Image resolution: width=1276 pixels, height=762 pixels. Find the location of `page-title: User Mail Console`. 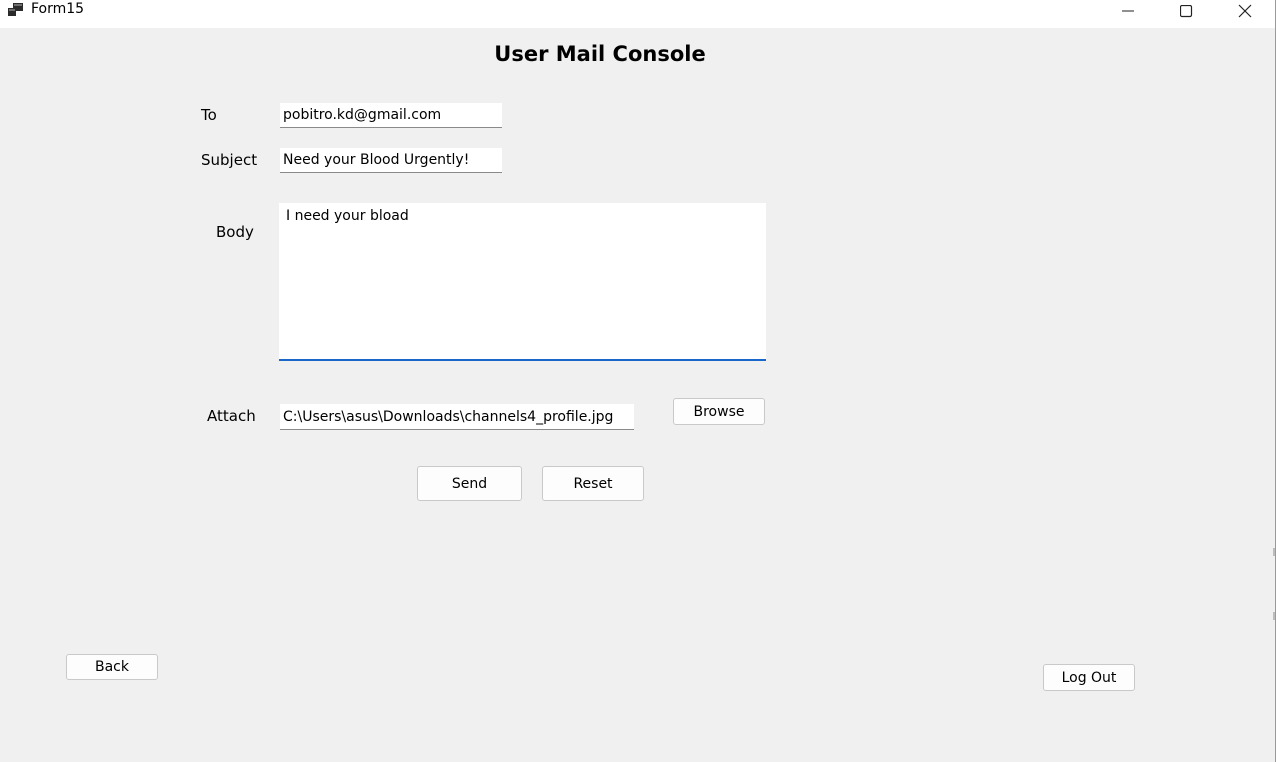

page-title: User Mail Console is located at coordinates (600, 54).